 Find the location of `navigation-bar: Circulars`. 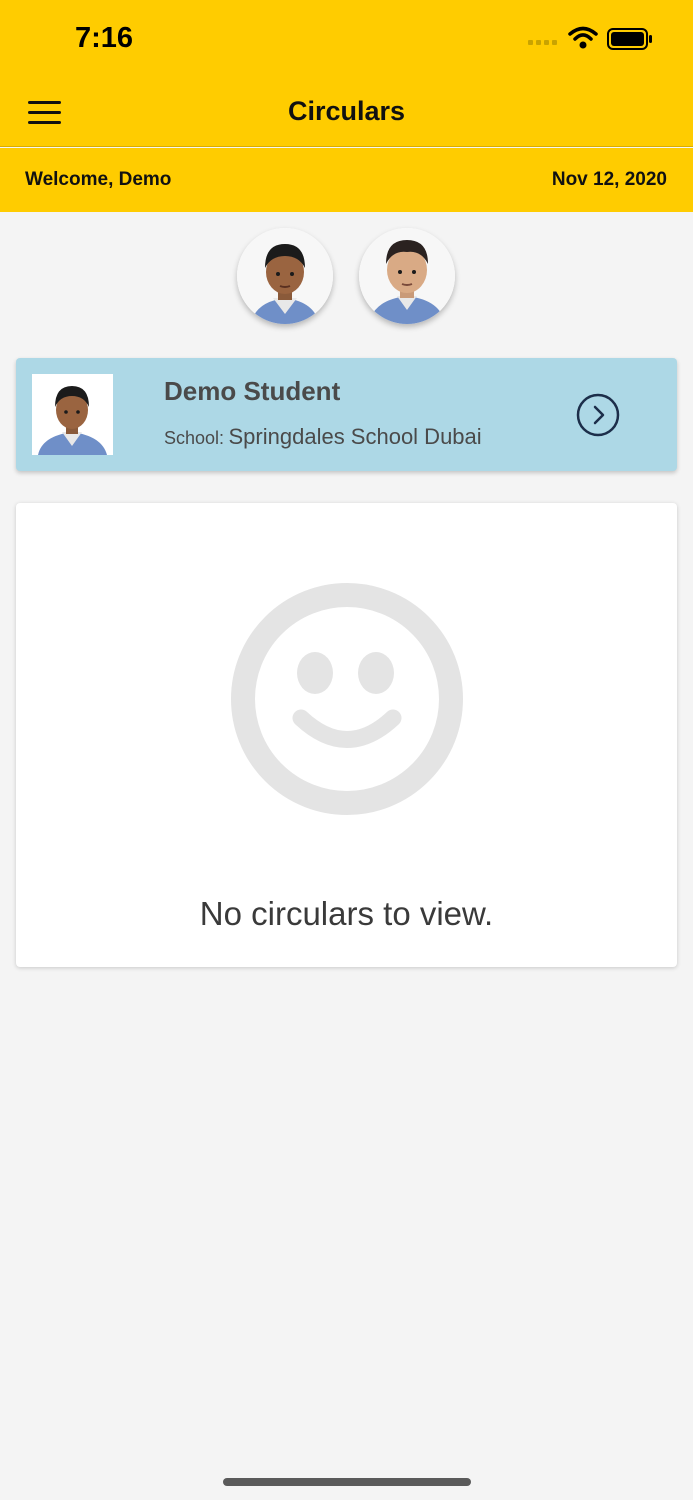

navigation-bar: Circulars is located at coordinates (346, 113).